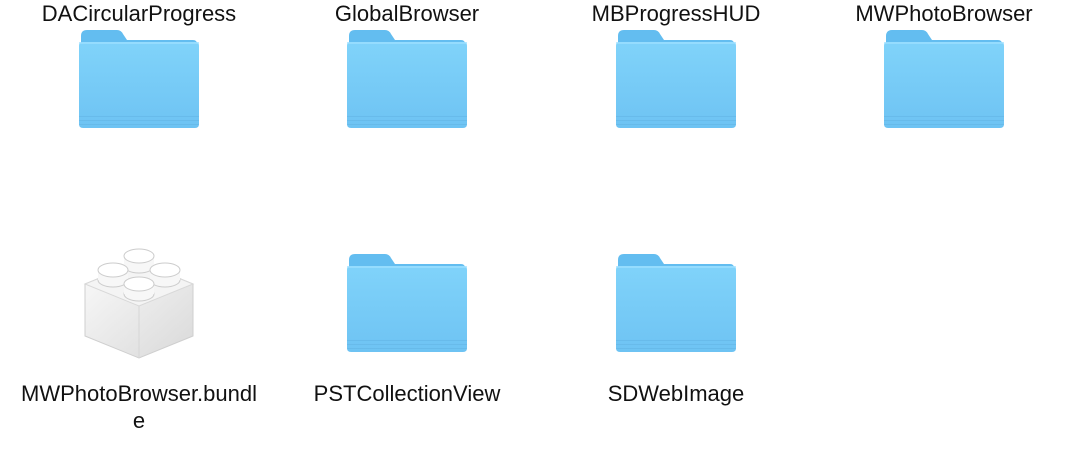 The width and height of the screenshot is (1084, 462). Describe the element at coordinates (407, 13) in the screenshot. I see `file-item-label: GlobalBrowser` at that location.